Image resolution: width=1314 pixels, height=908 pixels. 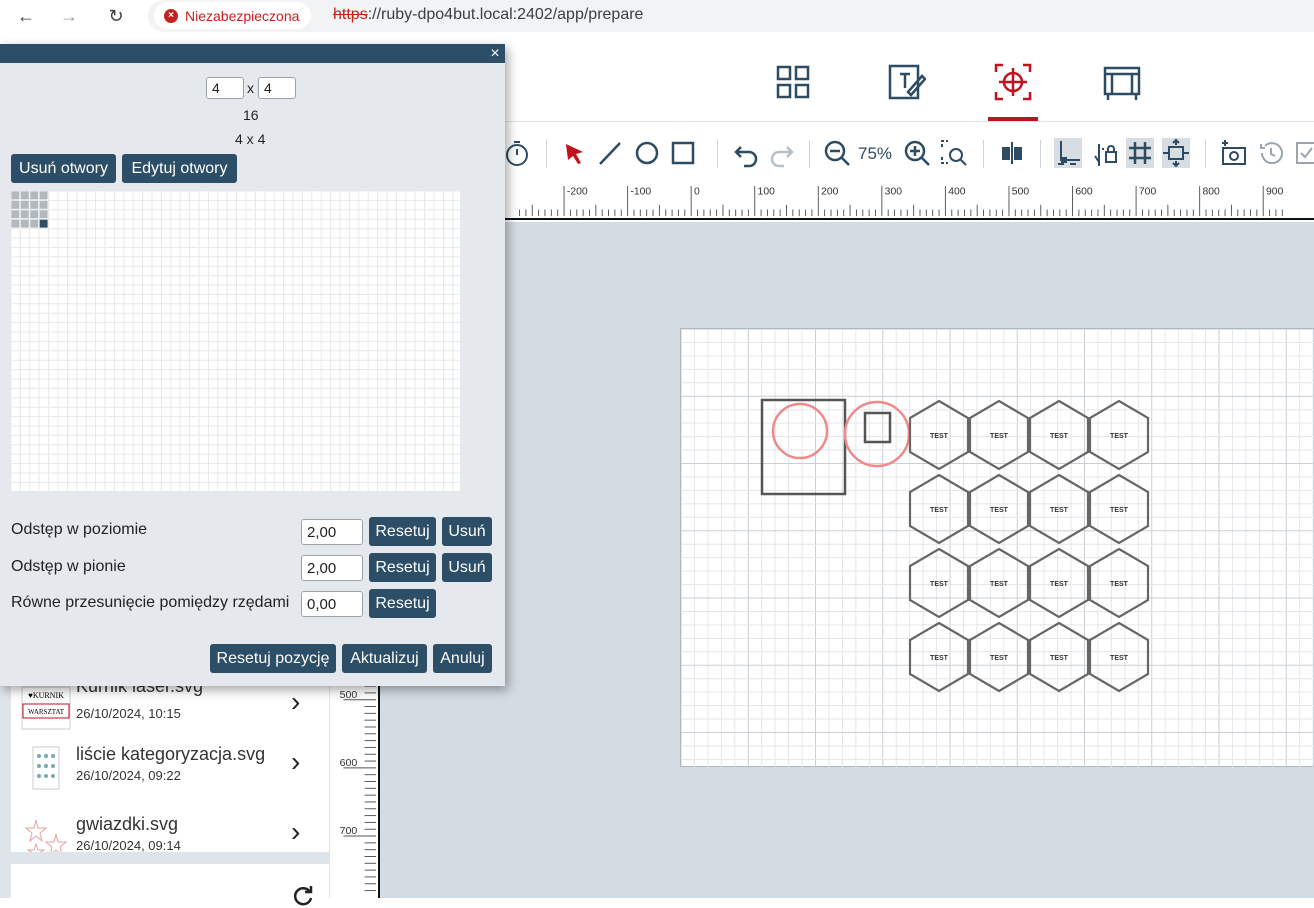 What do you see at coordinates (235, 341) in the screenshot?
I see `hole-grid` at bounding box center [235, 341].